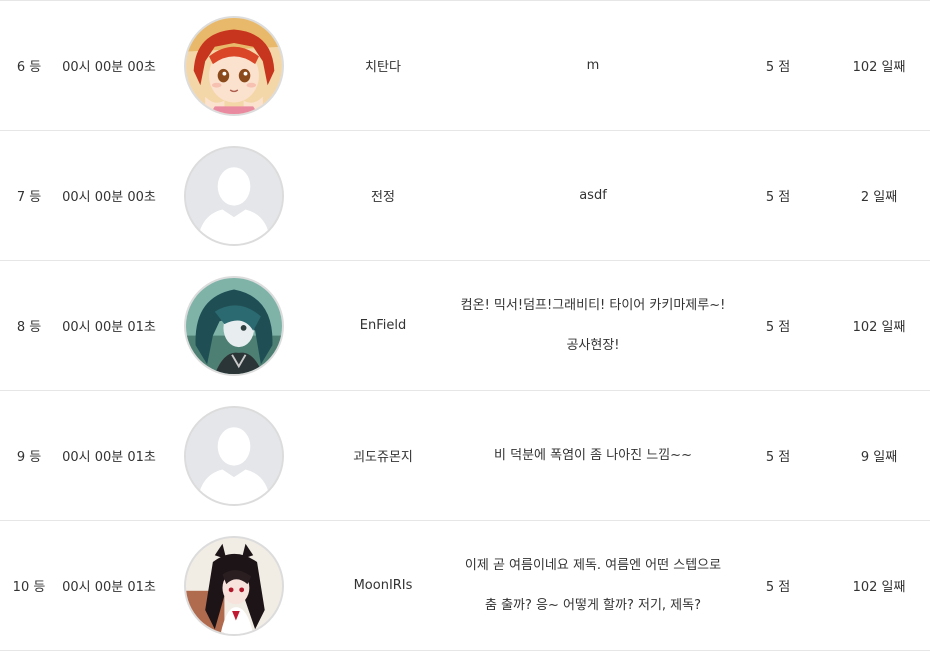 The width and height of the screenshot is (930, 651). What do you see at coordinates (29, 587) in the screenshot?
I see `rank-label: 10 등` at bounding box center [29, 587].